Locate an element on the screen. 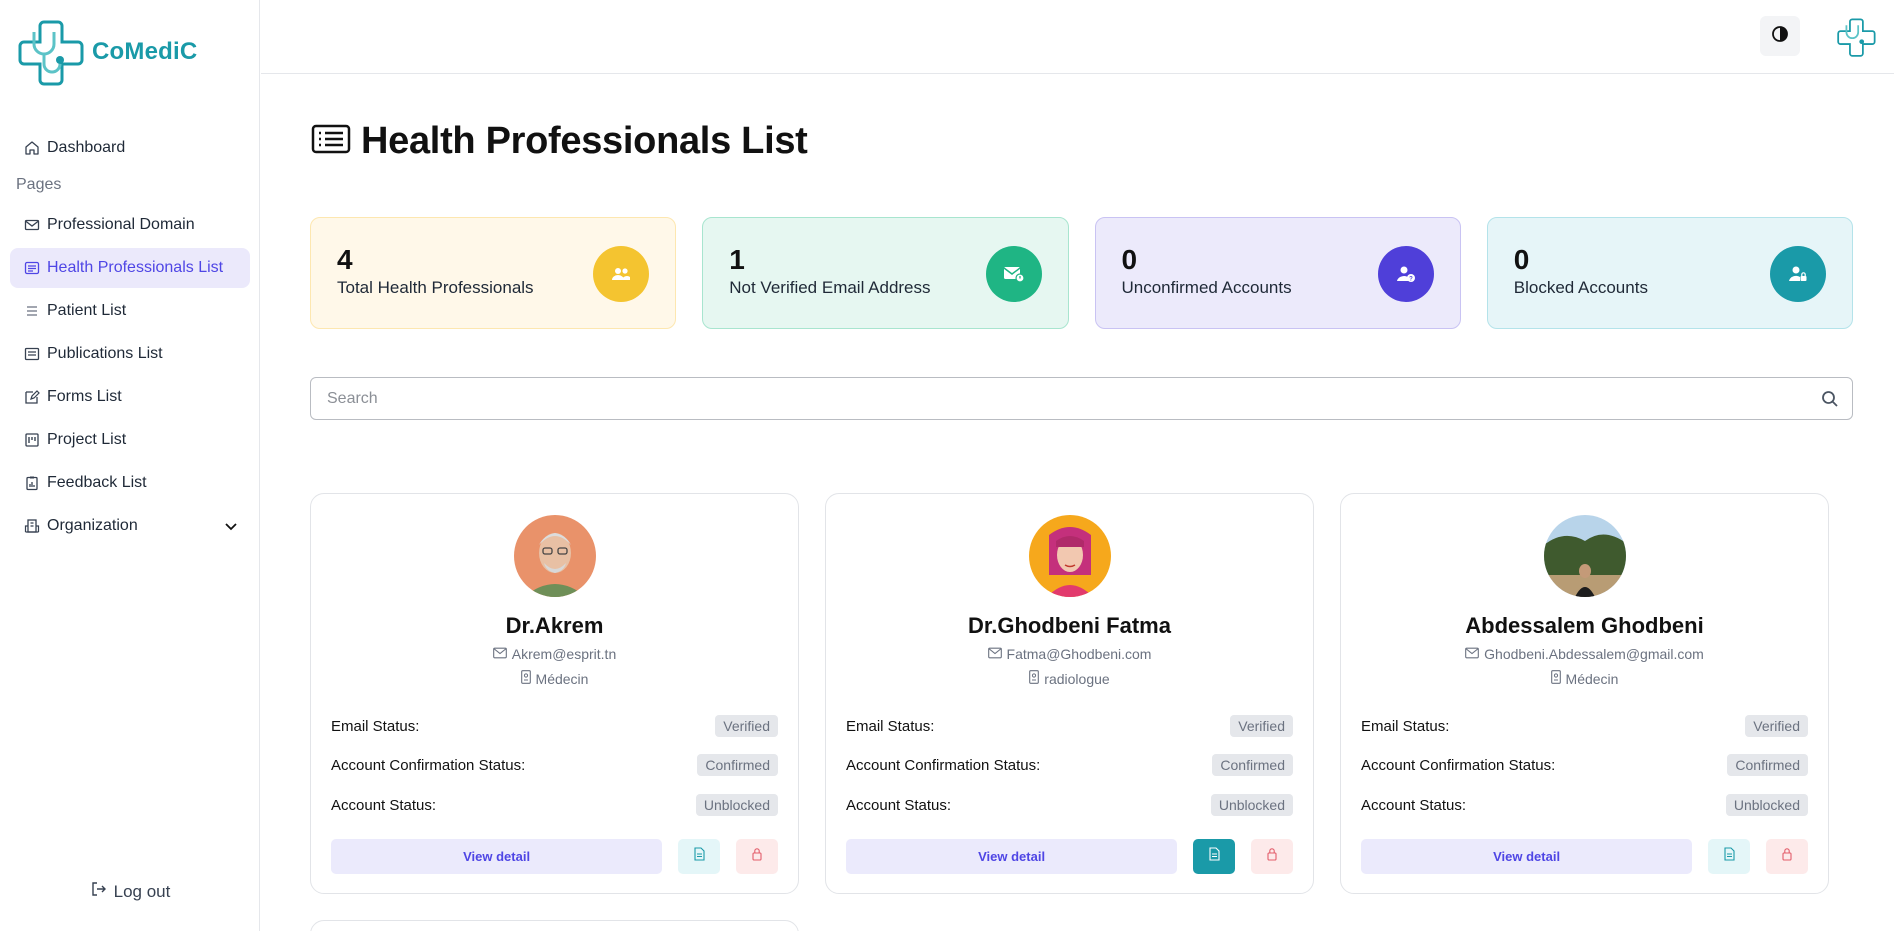  professional-name: Dr.Ghodbeni Fatma is located at coordinates (1069, 625).